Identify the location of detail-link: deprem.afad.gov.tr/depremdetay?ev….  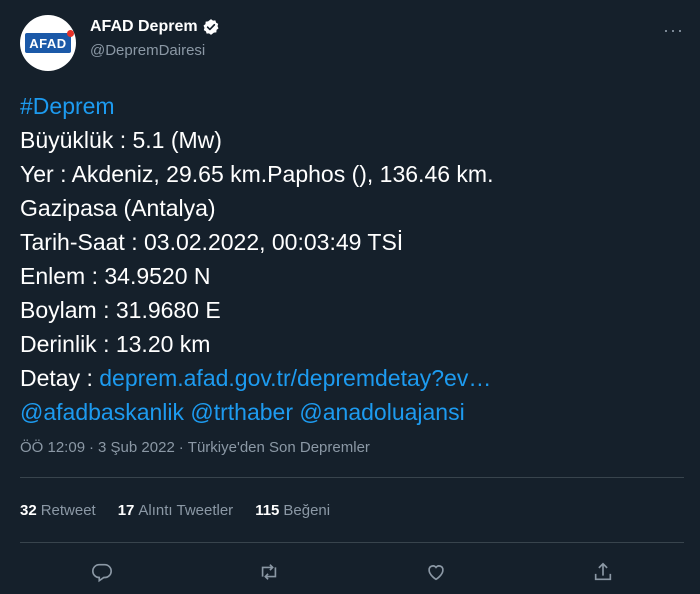
(295, 378).